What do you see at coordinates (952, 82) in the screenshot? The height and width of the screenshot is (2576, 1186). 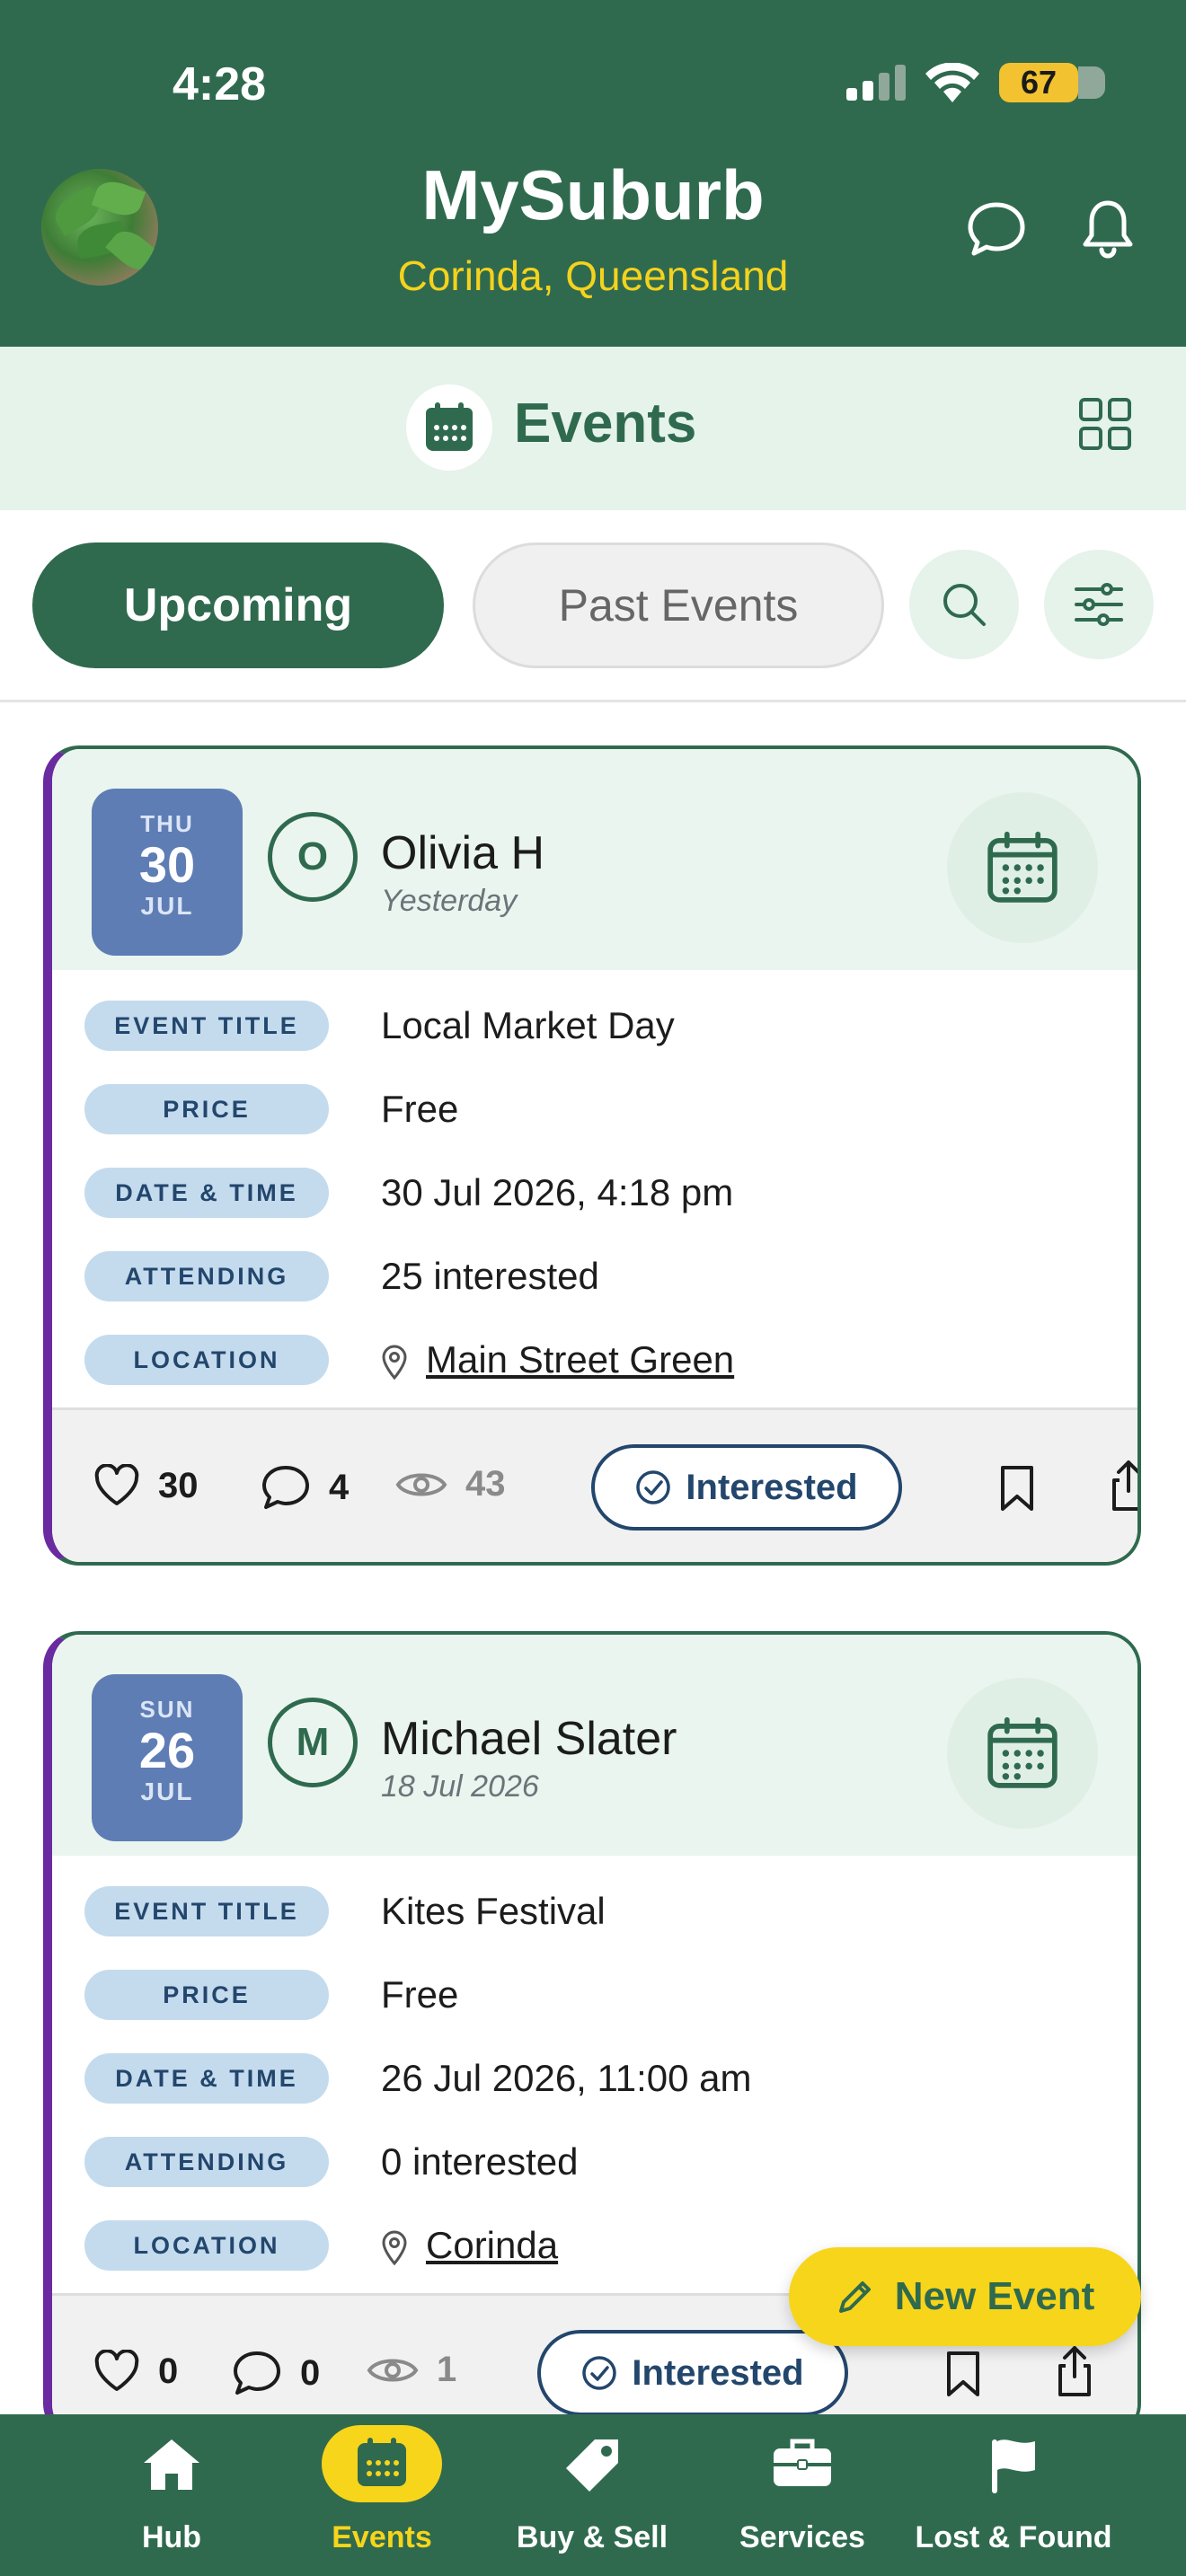 I see `wifi-icon` at bounding box center [952, 82].